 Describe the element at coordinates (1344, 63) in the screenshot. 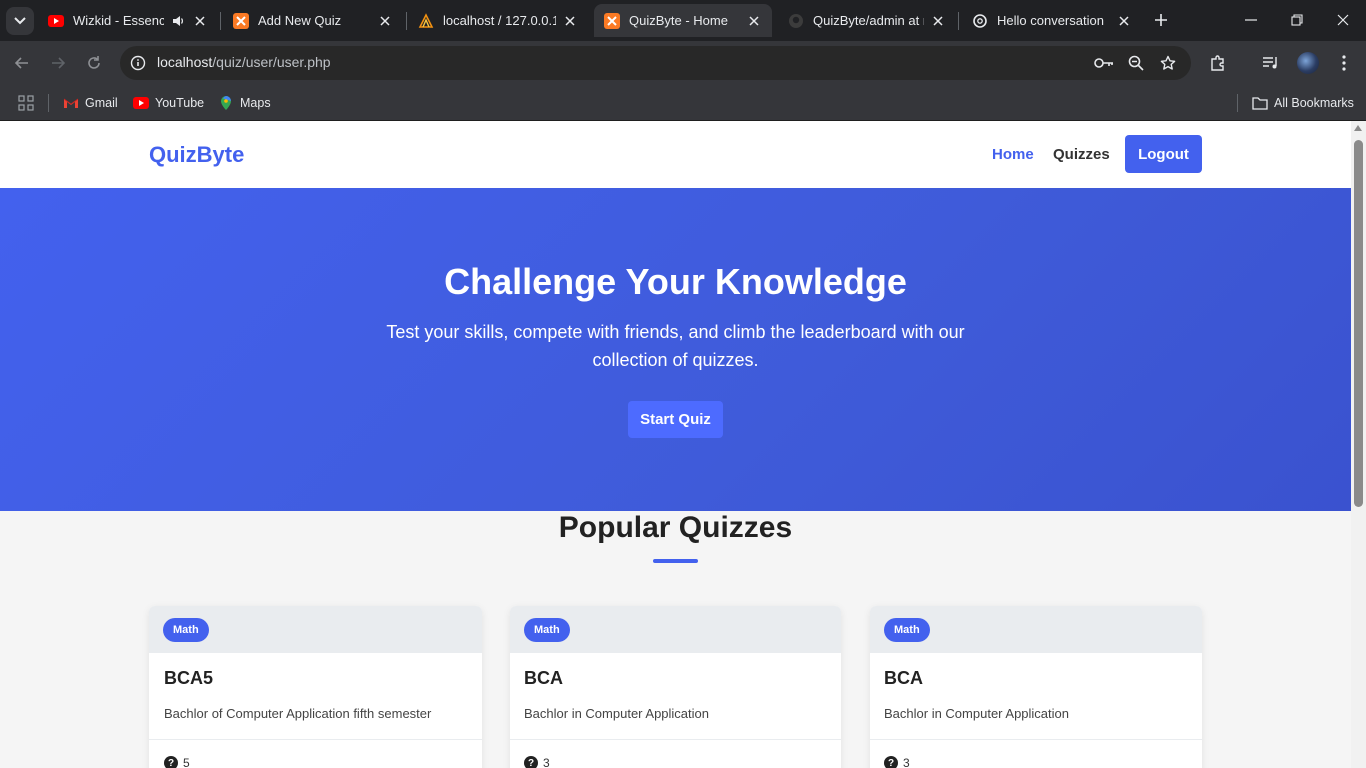

I see `browser-menu-icon` at that location.